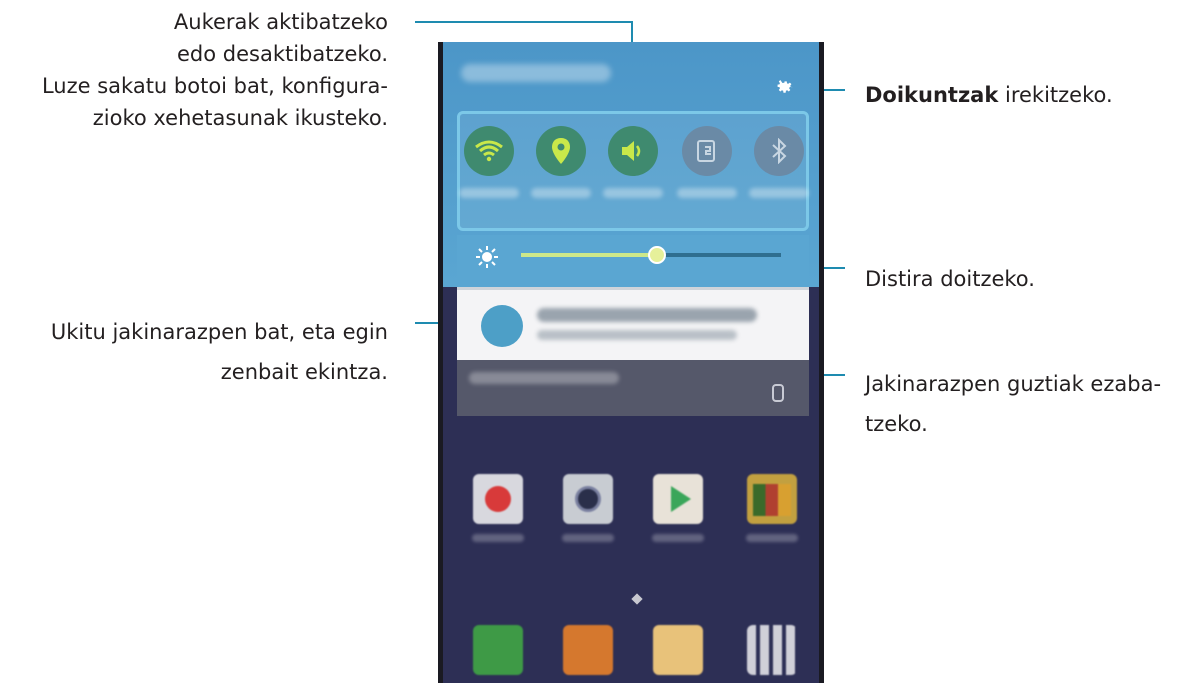  Describe the element at coordinates (778, 393) in the screenshot. I see `microphone-icon` at that location.